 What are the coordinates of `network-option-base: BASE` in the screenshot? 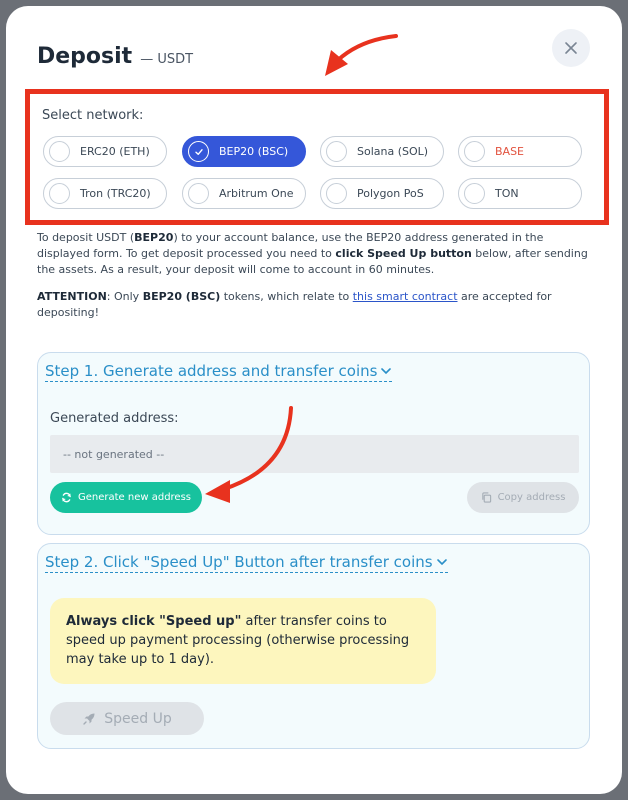 It's located at (520, 151).